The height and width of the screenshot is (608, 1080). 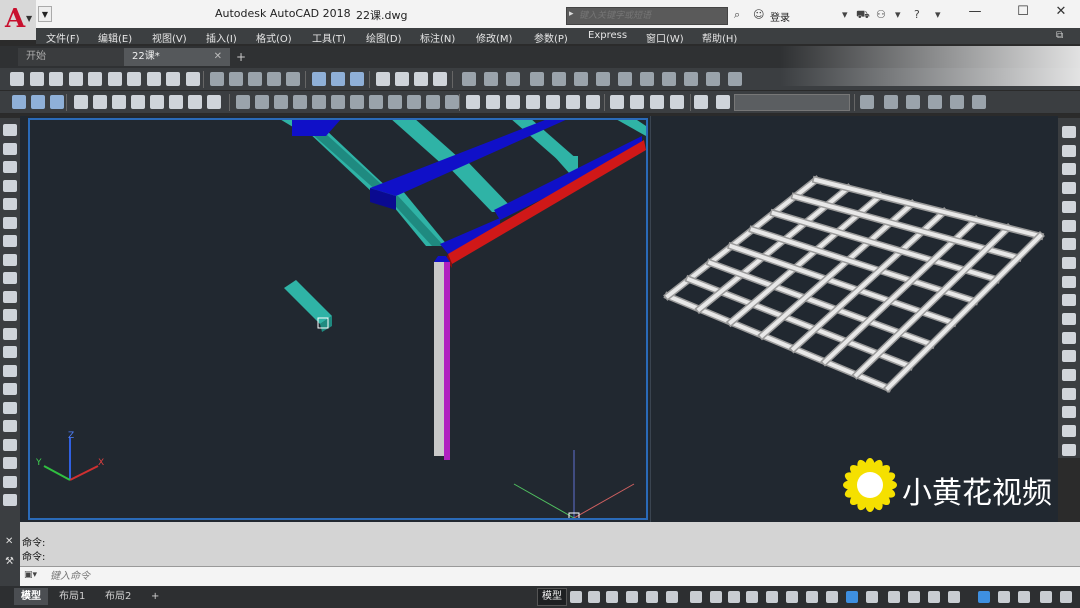 What do you see at coordinates (780, 16) in the screenshot?
I see `login-link: 登录` at bounding box center [780, 16].